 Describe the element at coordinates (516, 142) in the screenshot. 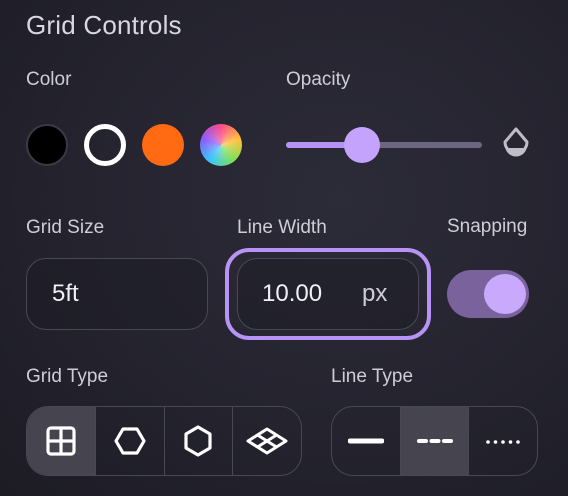

I see `droplet-icon` at that location.